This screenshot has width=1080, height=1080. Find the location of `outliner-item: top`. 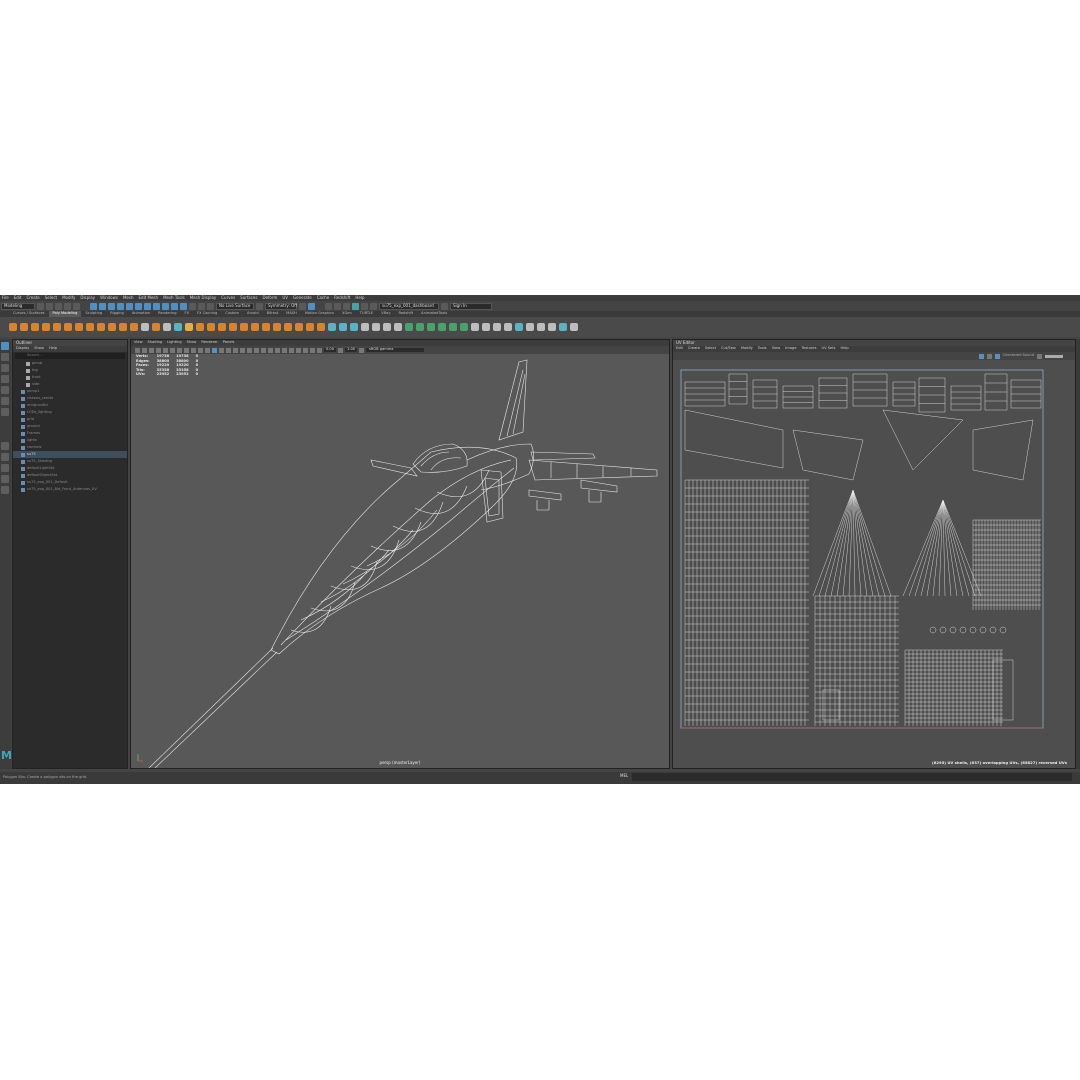

outliner-item: top is located at coordinates (70, 370).